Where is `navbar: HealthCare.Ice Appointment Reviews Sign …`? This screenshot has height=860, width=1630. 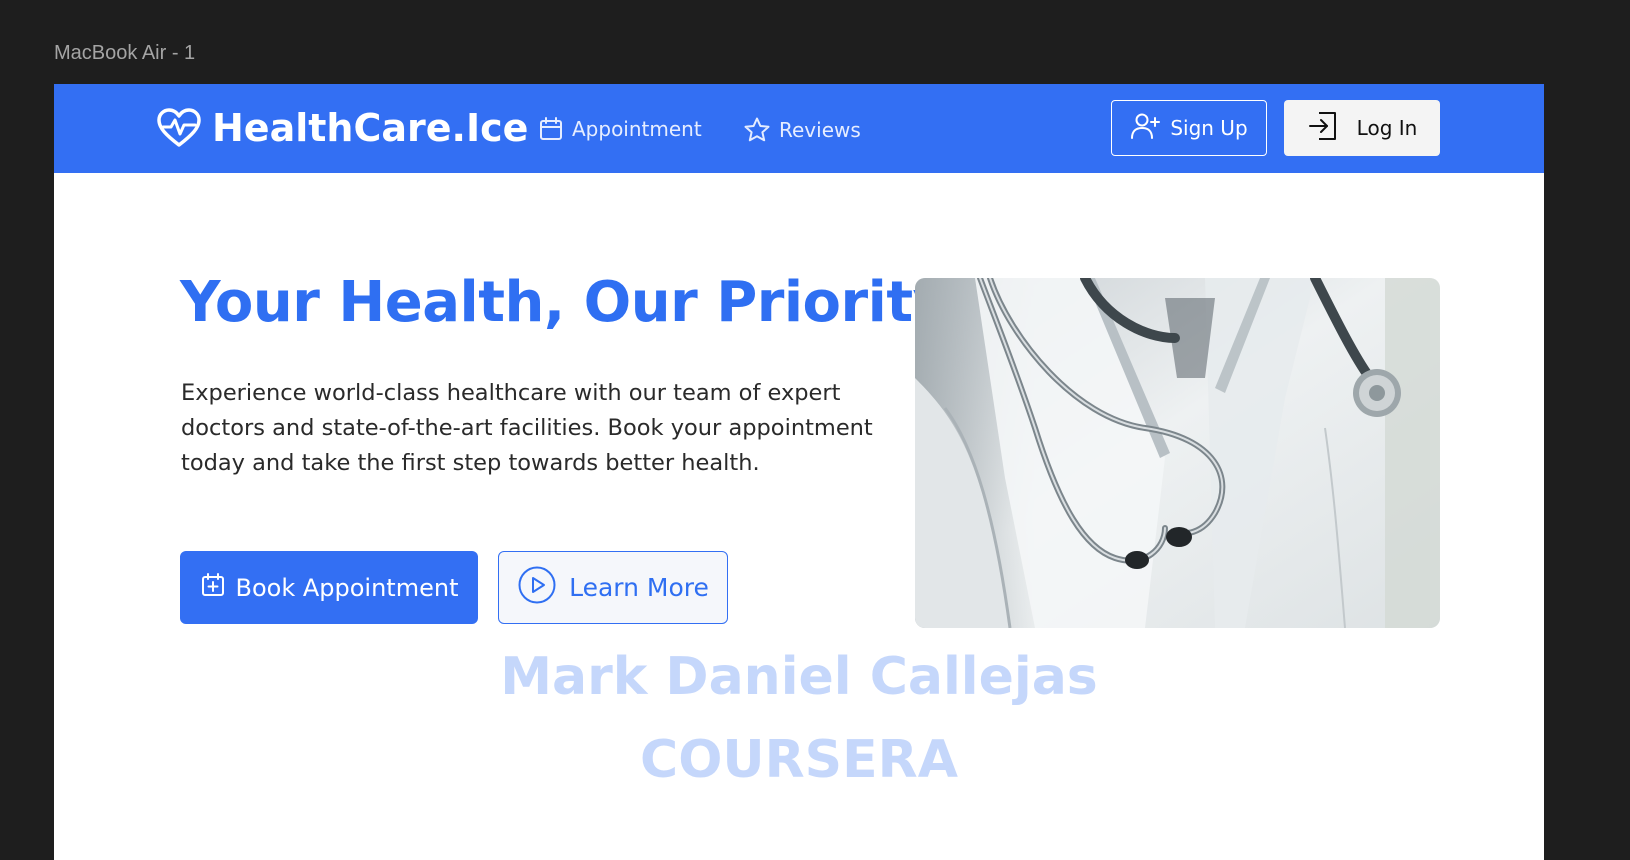
navbar: HealthCare.Ice Appointment Reviews Sign … is located at coordinates (799, 128).